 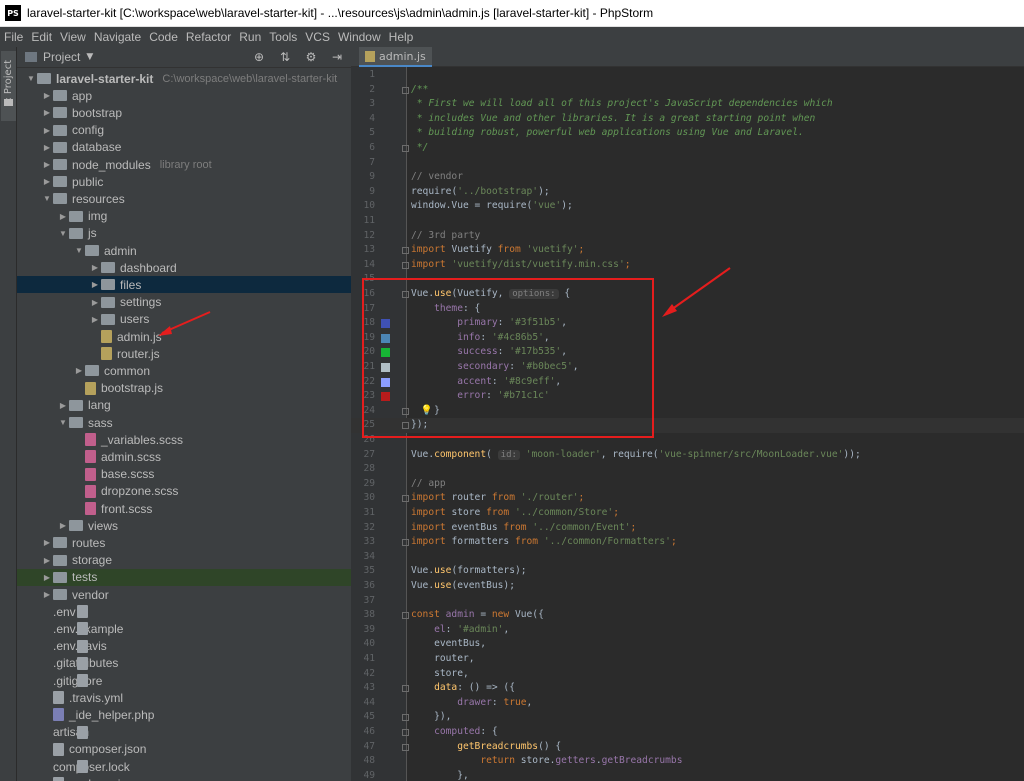 I want to click on tree-item: ▶ public, so click(x=184, y=181).